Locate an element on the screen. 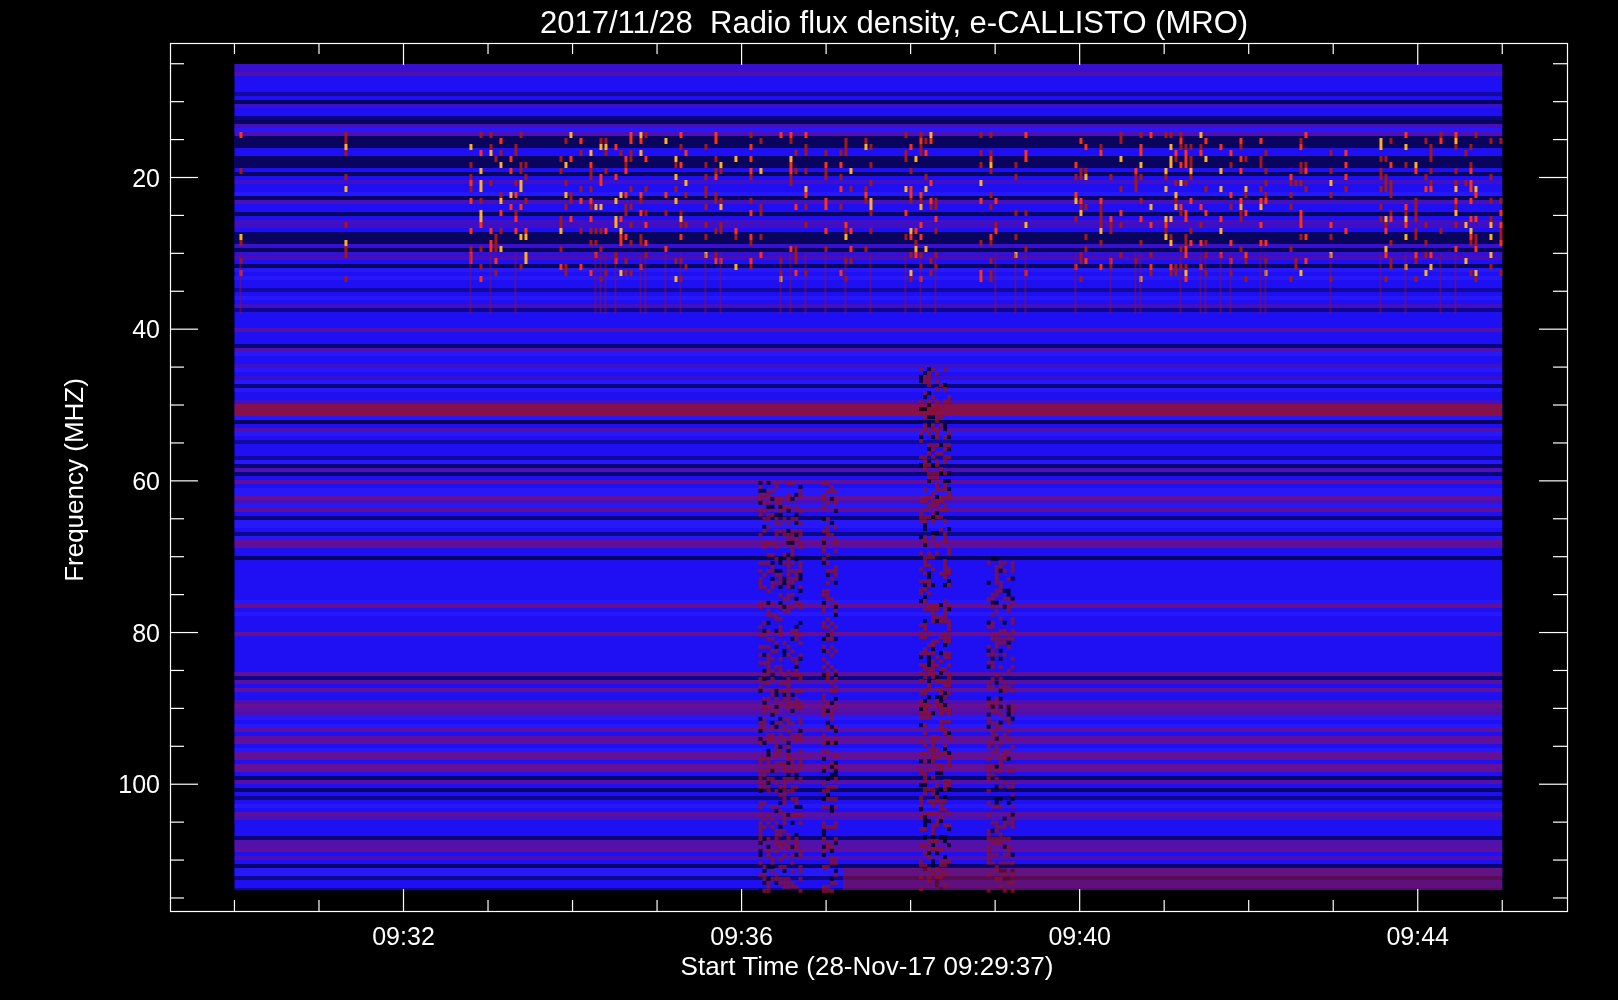 This screenshot has width=1618, height=1000. y-tick-label: 80 is located at coordinates (146, 632).